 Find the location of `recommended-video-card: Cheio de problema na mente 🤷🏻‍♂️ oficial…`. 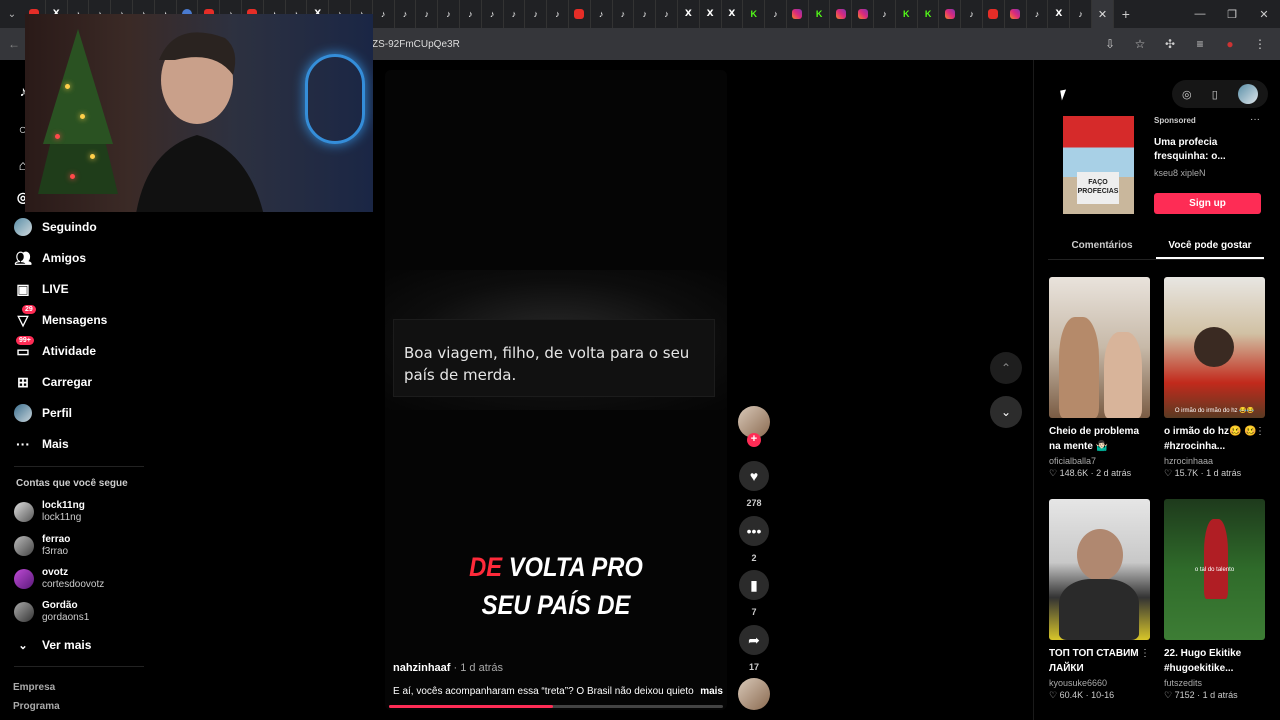

recommended-video-card: Cheio de problema na mente 🤷🏻‍♂️ oficial… is located at coordinates (1099, 378).